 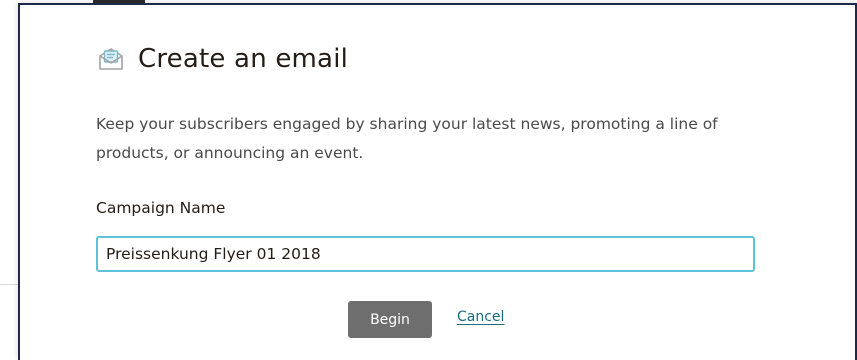 I want to click on cancel-link: Cancel, so click(x=480, y=317).